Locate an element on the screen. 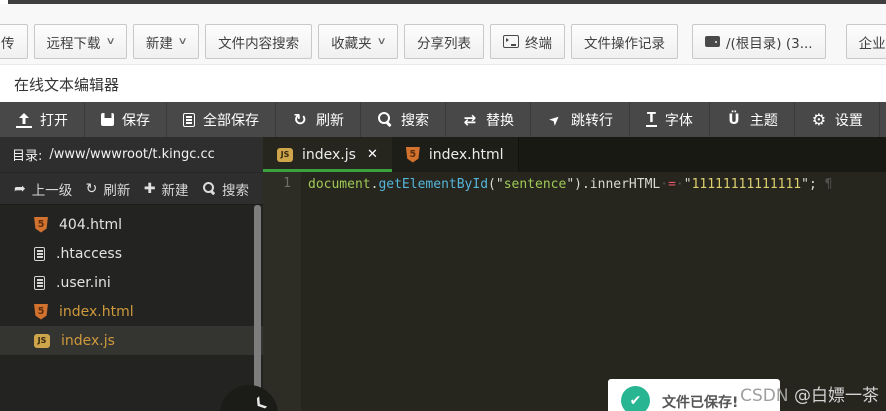 The height and width of the screenshot is (411, 886). editor-toolbar-button-search: 搜索 is located at coordinates (403, 119).